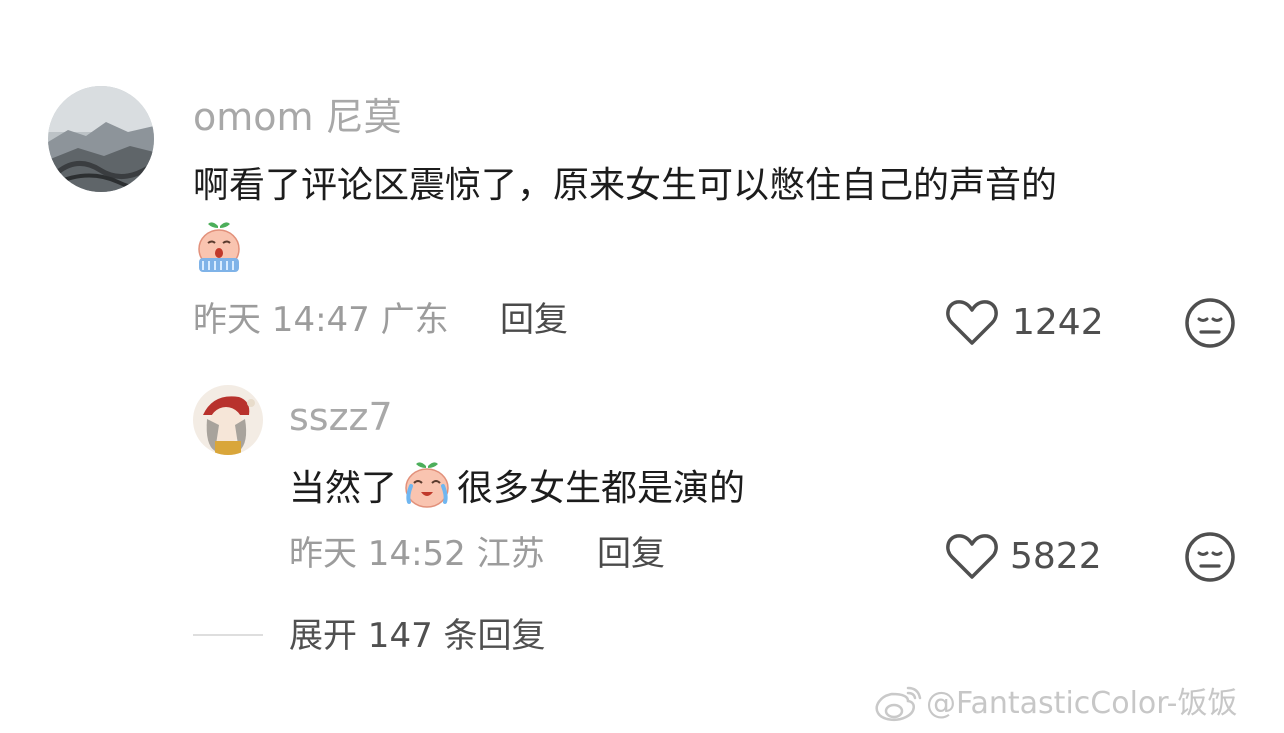  What do you see at coordinates (417, 636) in the screenshot?
I see `expand-replies-button: 展开 147 条回复` at bounding box center [417, 636].